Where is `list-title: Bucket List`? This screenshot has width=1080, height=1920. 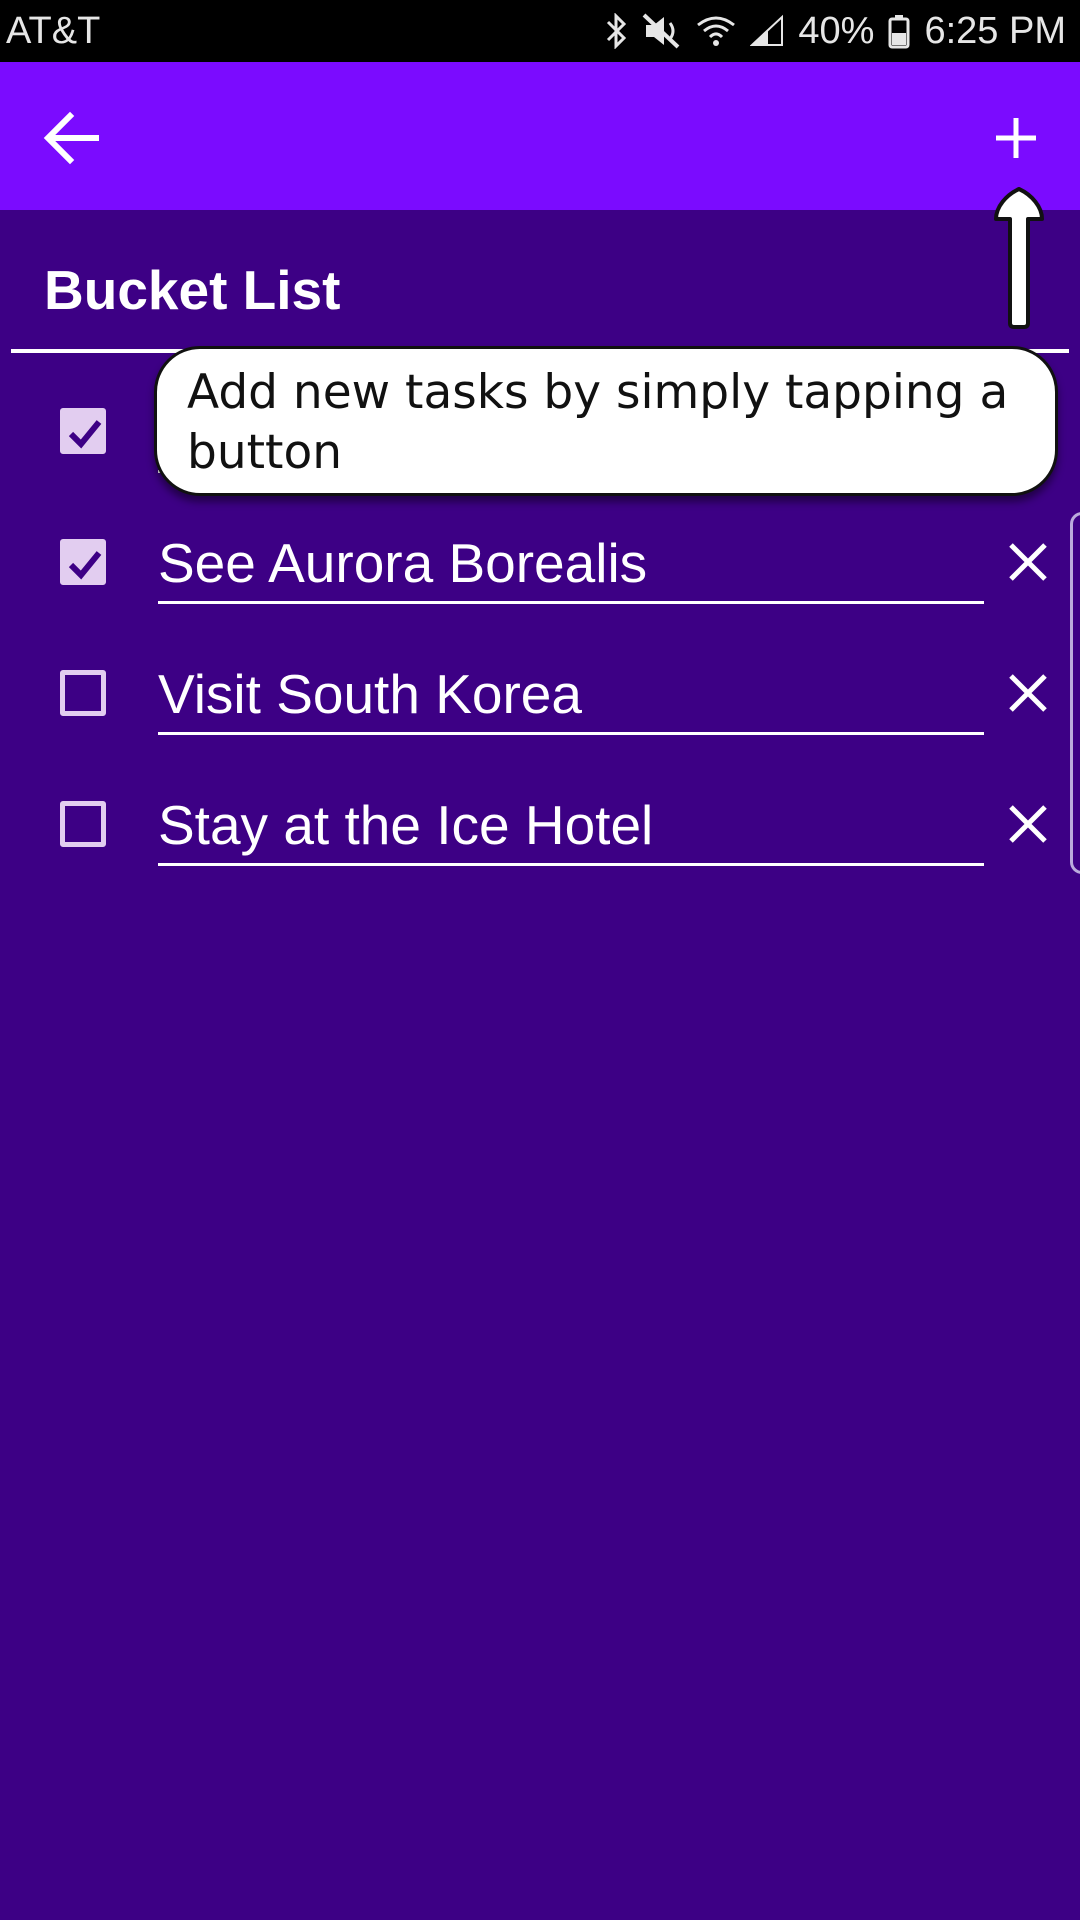 list-title: Bucket List is located at coordinates (192, 290).